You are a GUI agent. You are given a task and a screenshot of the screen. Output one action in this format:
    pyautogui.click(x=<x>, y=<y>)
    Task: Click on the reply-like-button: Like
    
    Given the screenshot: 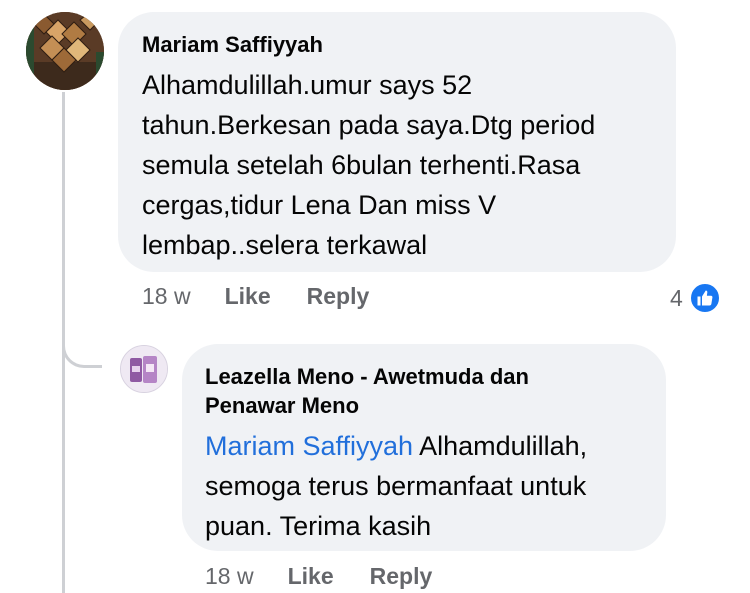 What is the action you would take?
    pyautogui.click(x=311, y=576)
    